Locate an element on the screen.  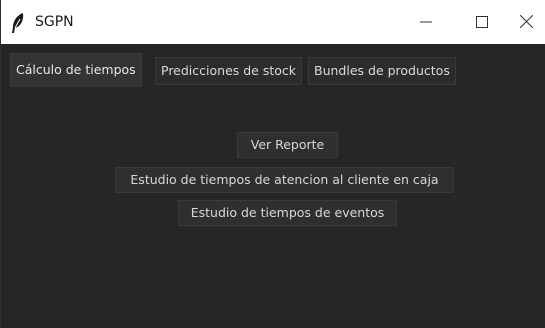
close-icon is located at coordinates (526, 22).